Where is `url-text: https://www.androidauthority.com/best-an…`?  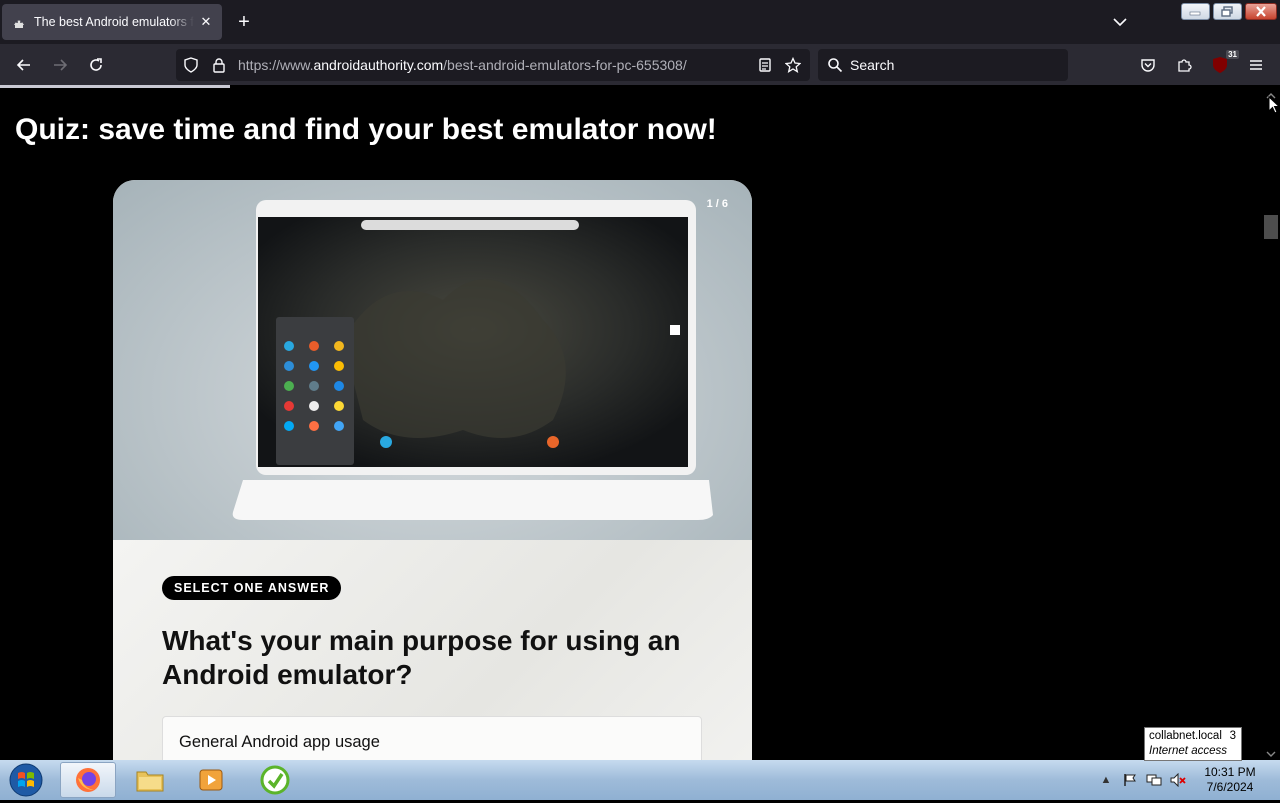
url-text: https://www.androidauthority.com/best-an… is located at coordinates (462, 65).